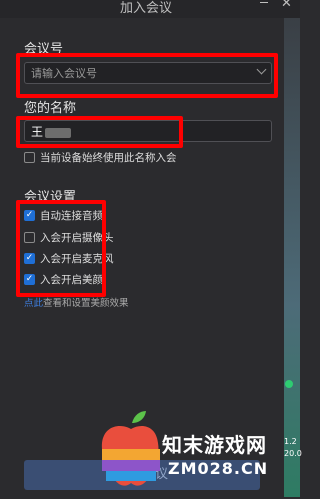 The width and height of the screenshot is (320, 499). I want to click on beauty-settings-hint: 点此查看和设置美颜效果, so click(76, 302).